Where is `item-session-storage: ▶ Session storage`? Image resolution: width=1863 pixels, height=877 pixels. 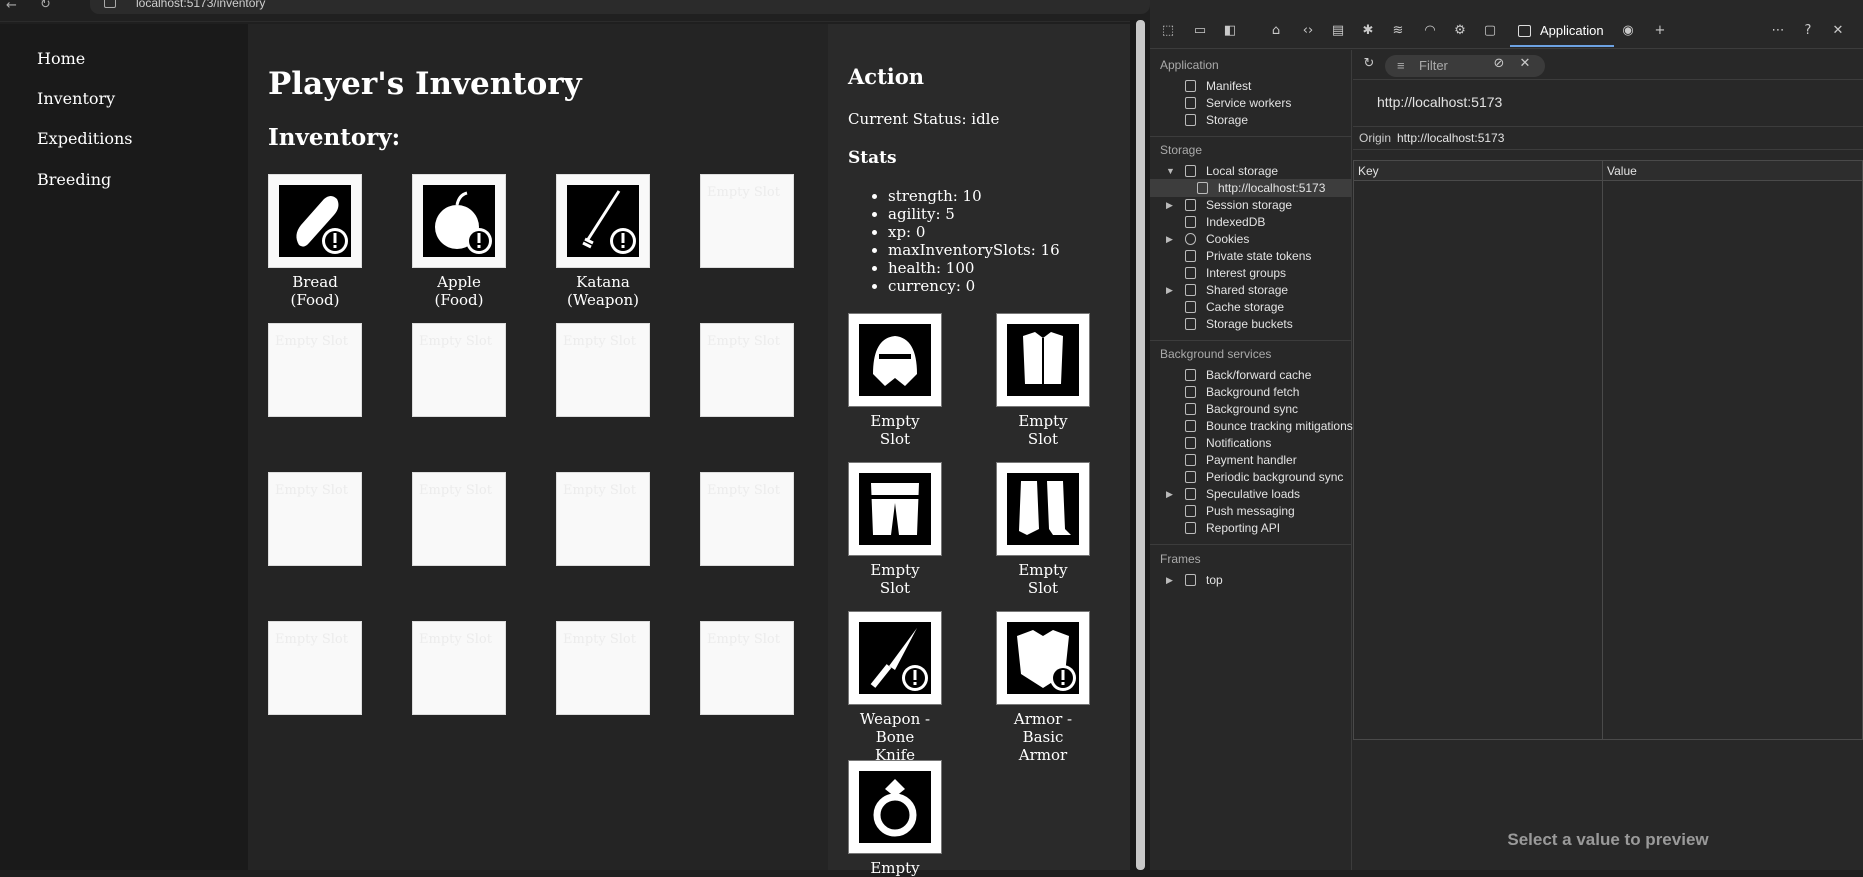 item-session-storage: ▶ Session storage is located at coordinates (1251, 205).